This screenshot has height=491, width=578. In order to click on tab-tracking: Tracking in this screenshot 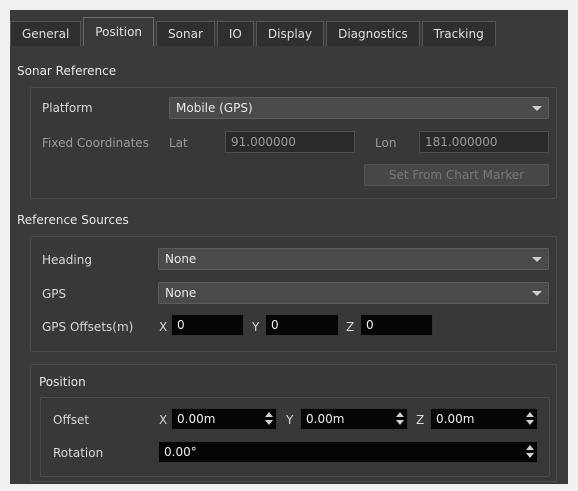, I will do `click(458, 33)`.